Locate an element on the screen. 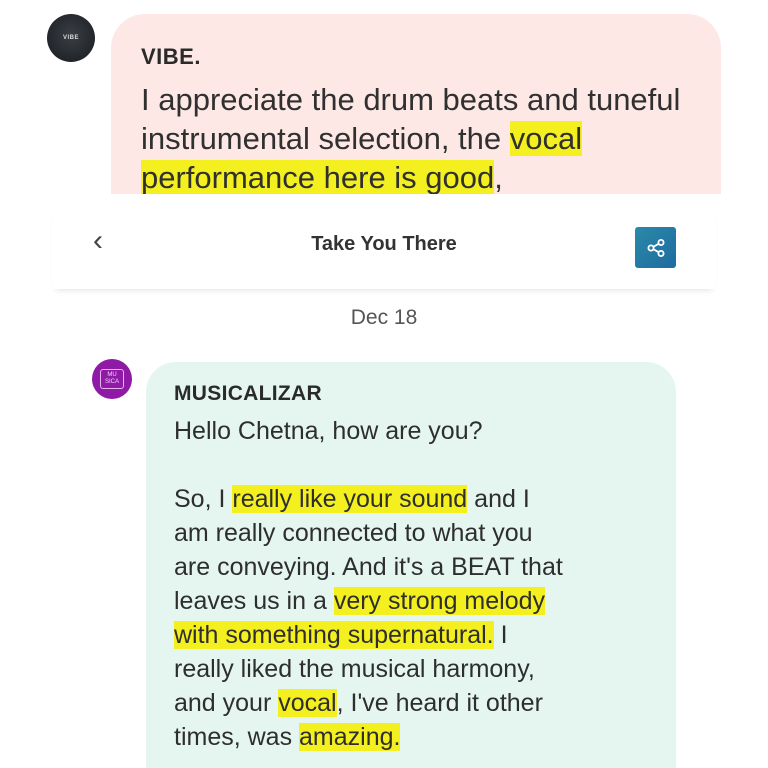 The image size is (768, 768). message-line: with something supernatural. I is located at coordinates (413, 635).